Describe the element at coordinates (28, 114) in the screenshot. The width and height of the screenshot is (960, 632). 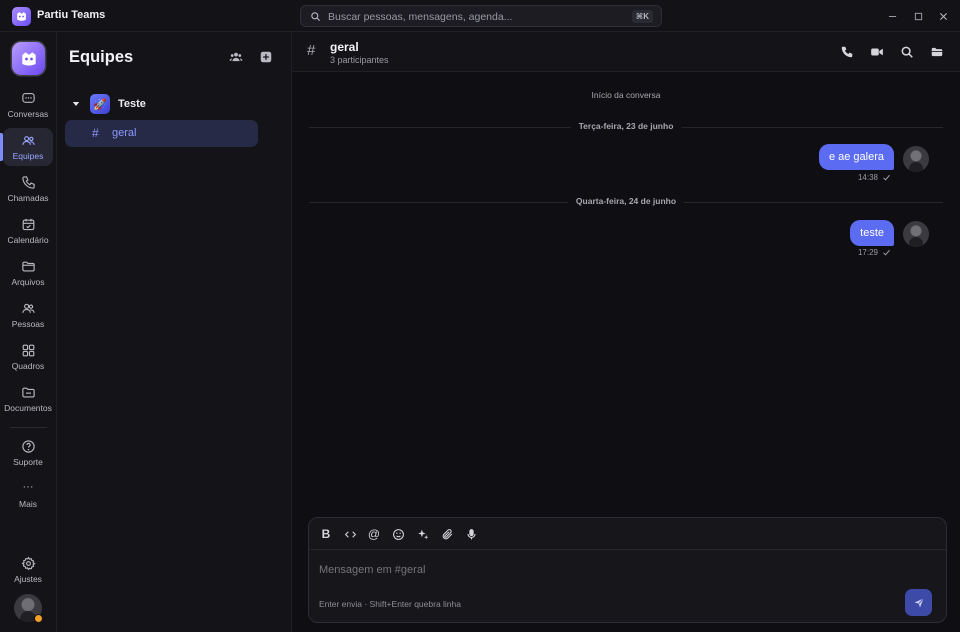
I see `rail-item-label: Conversas` at that location.